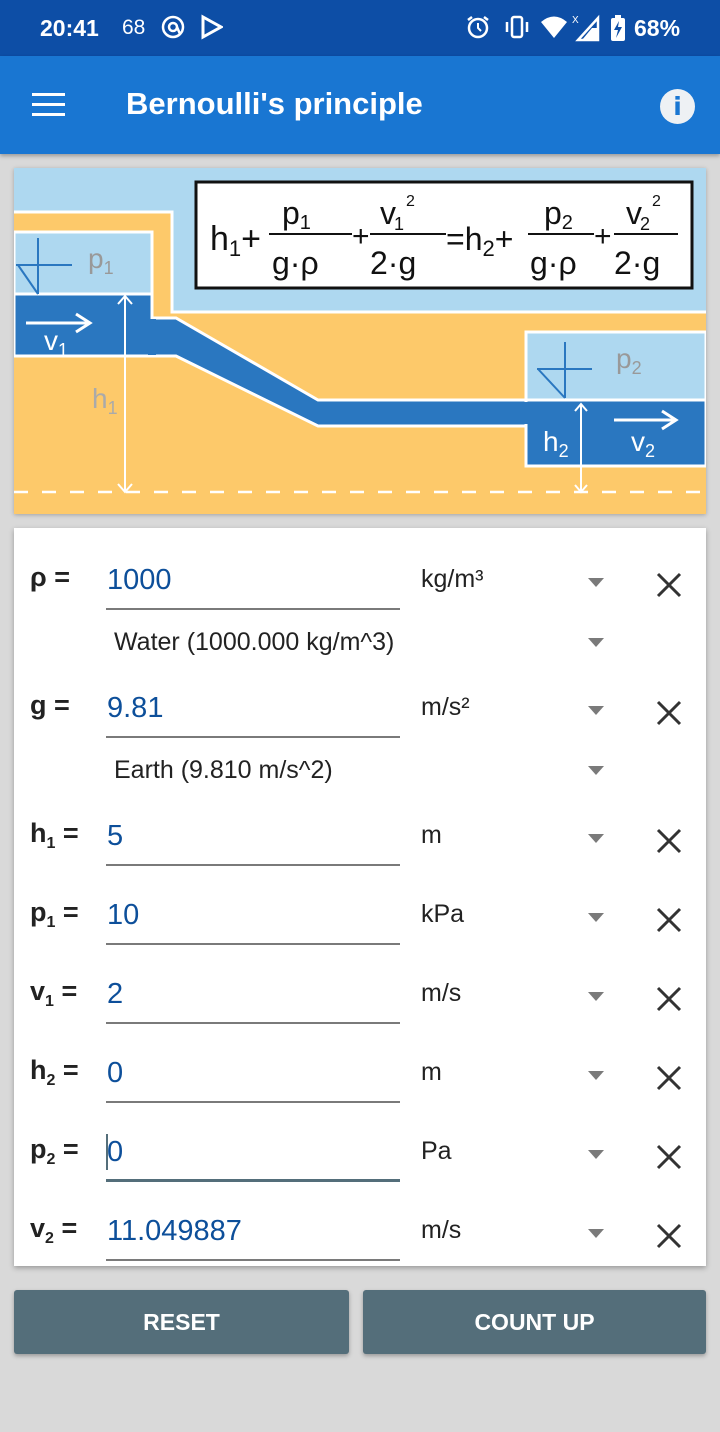  What do you see at coordinates (134, 27) in the screenshot?
I see `notification-count: 68` at bounding box center [134, 27].